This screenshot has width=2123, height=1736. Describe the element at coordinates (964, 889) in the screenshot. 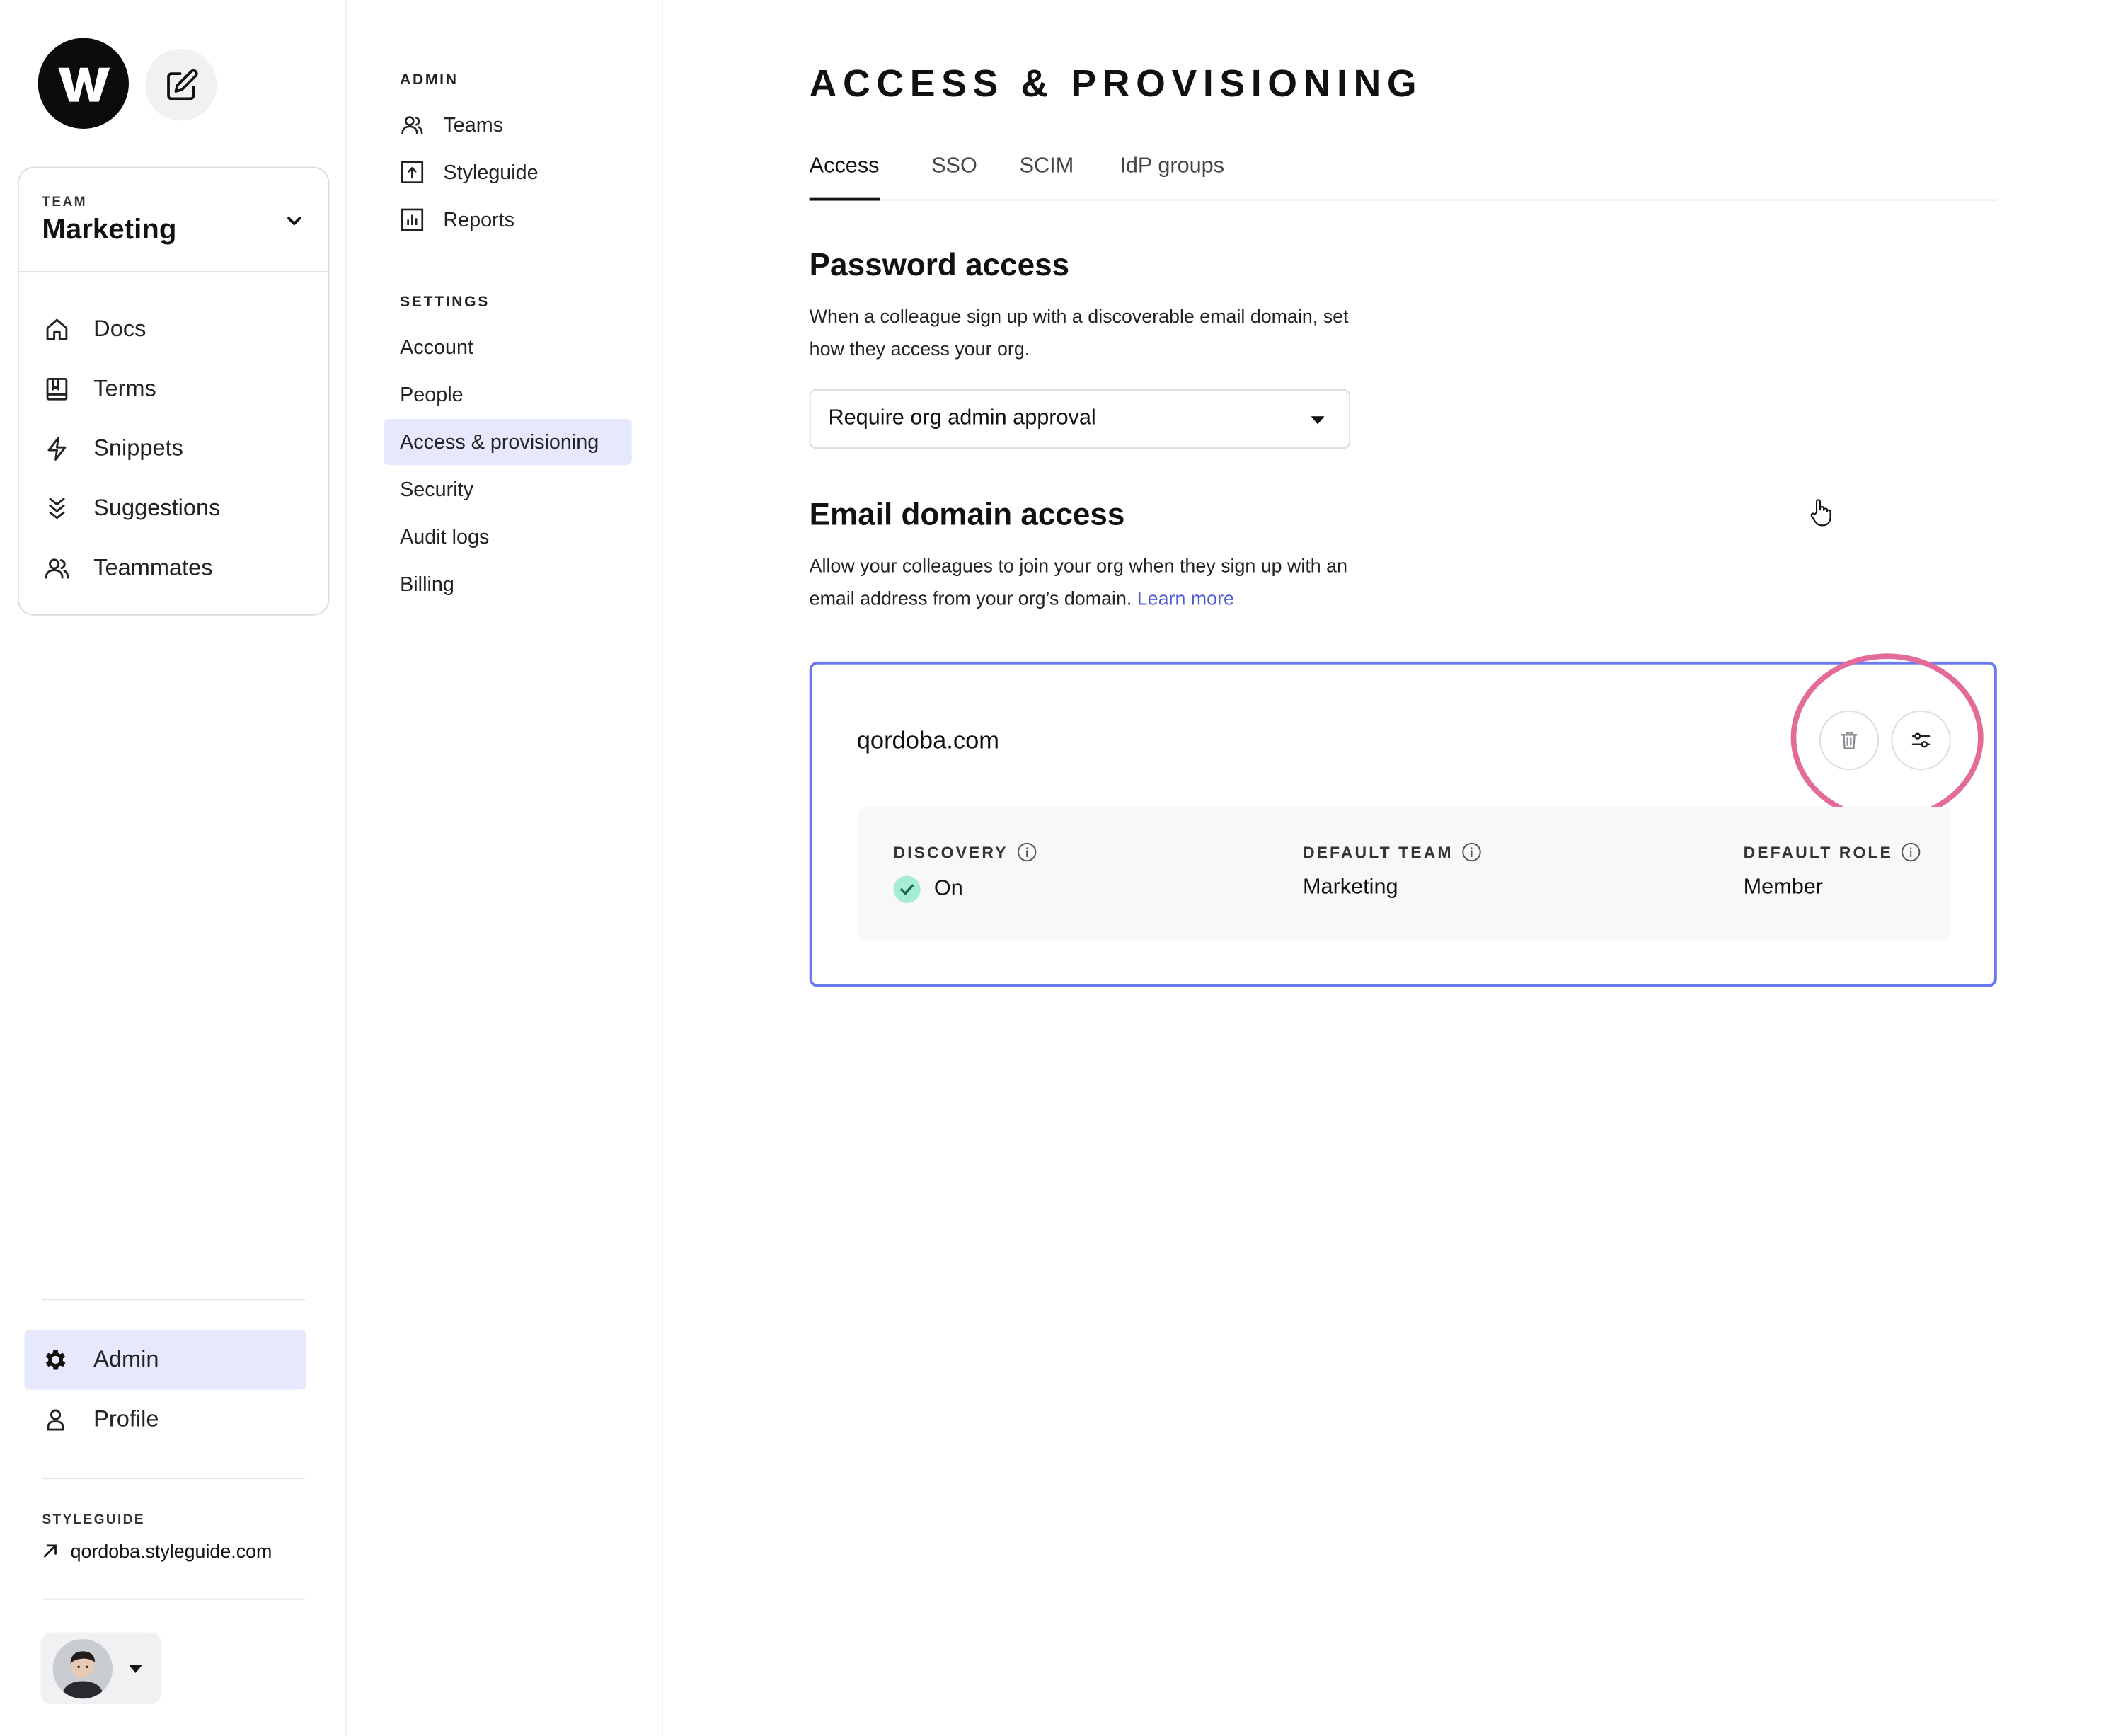

I see `discovery-value: On` at that location.